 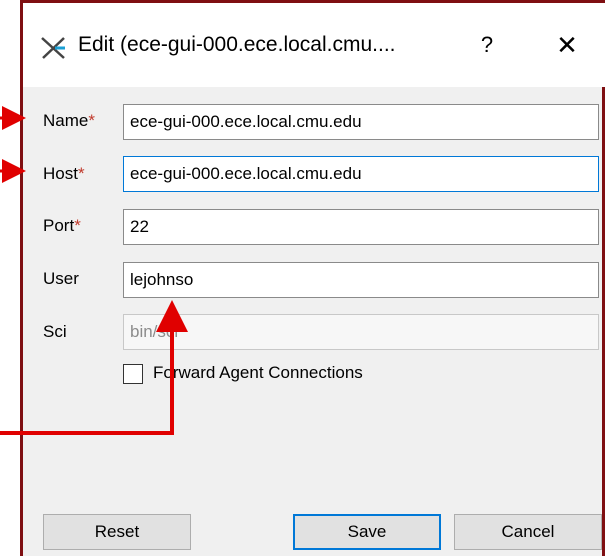 What do you see at coordinates (66, 120) in the screenshot?
I see `name-label-text: Name` at bounding box center [66, 120].